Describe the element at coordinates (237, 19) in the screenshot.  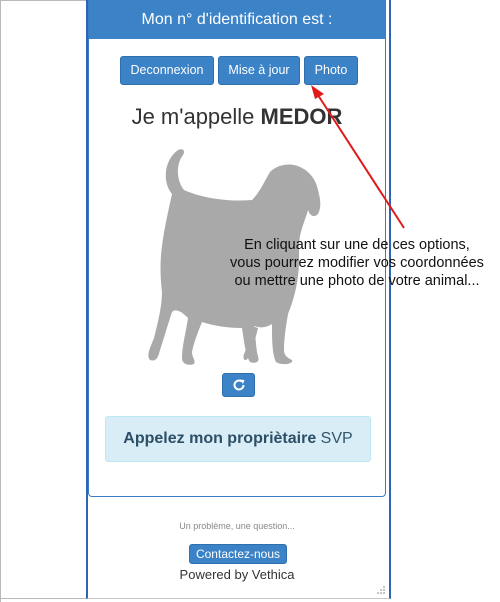
I see `card-header: Mon n° d'identification est :` at that location.